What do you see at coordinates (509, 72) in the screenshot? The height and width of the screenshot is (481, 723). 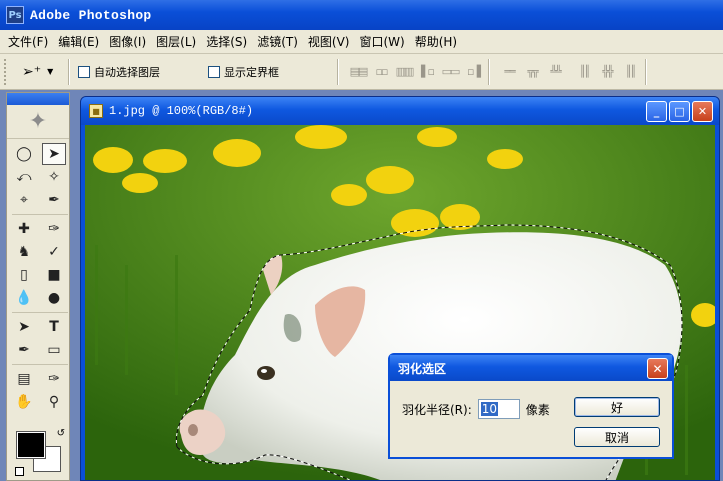 I see `distribute-top-icon: ══` at bounding box center [509, 72].